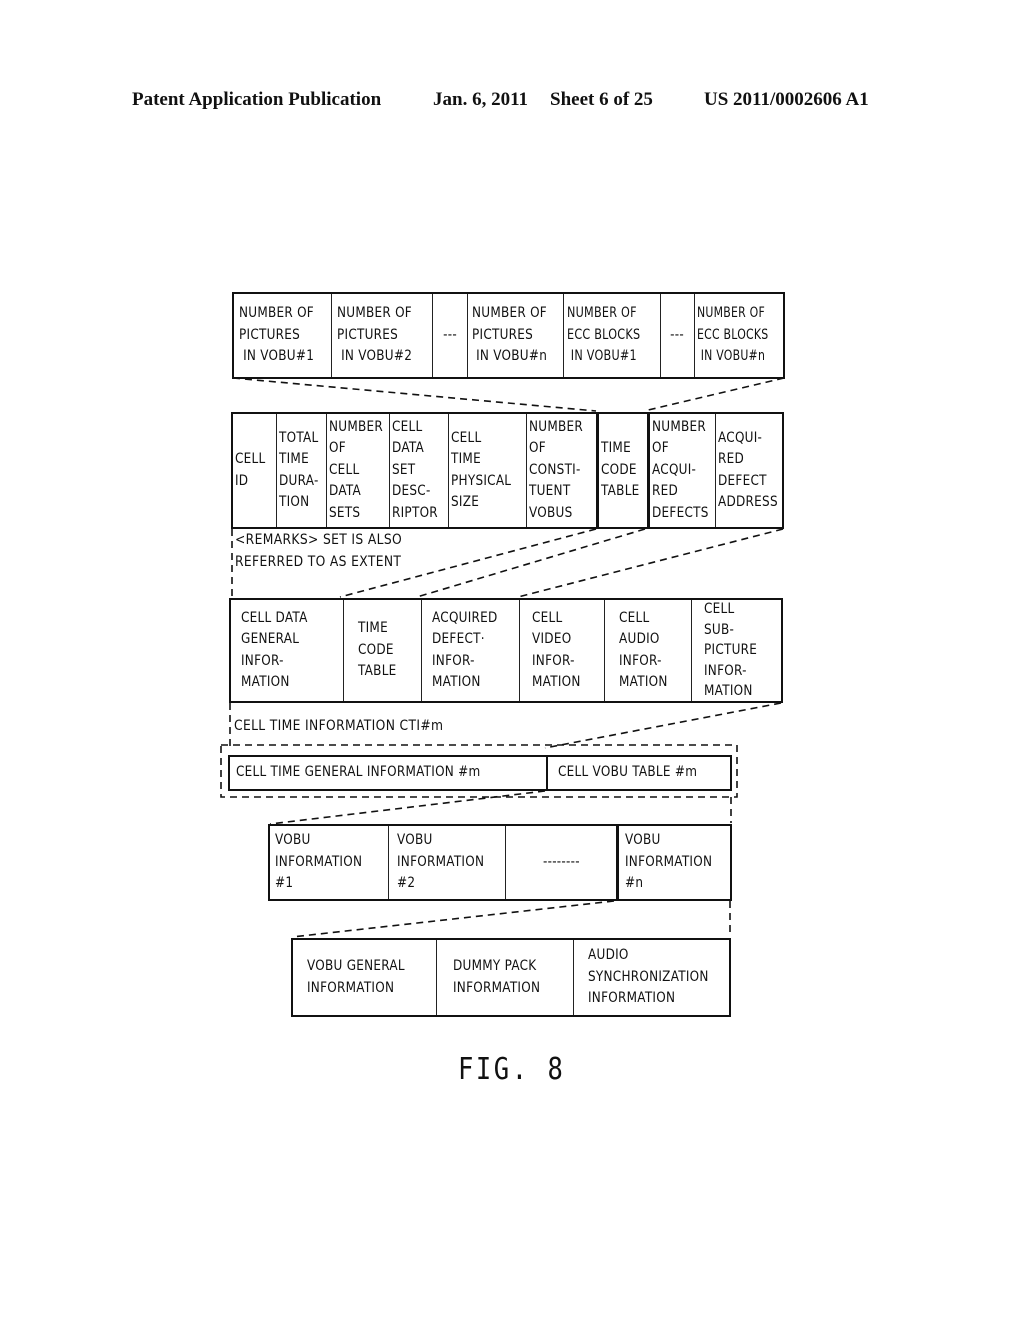 Image resolution: width=1024 pixels, height=1320 pixels. What do you see at coordinates (604, 335) in the screenshot?
I see `cell-text: NUMBER OF ECC BLOCKS IN VOBU#1` at bounding box center [604, 335].